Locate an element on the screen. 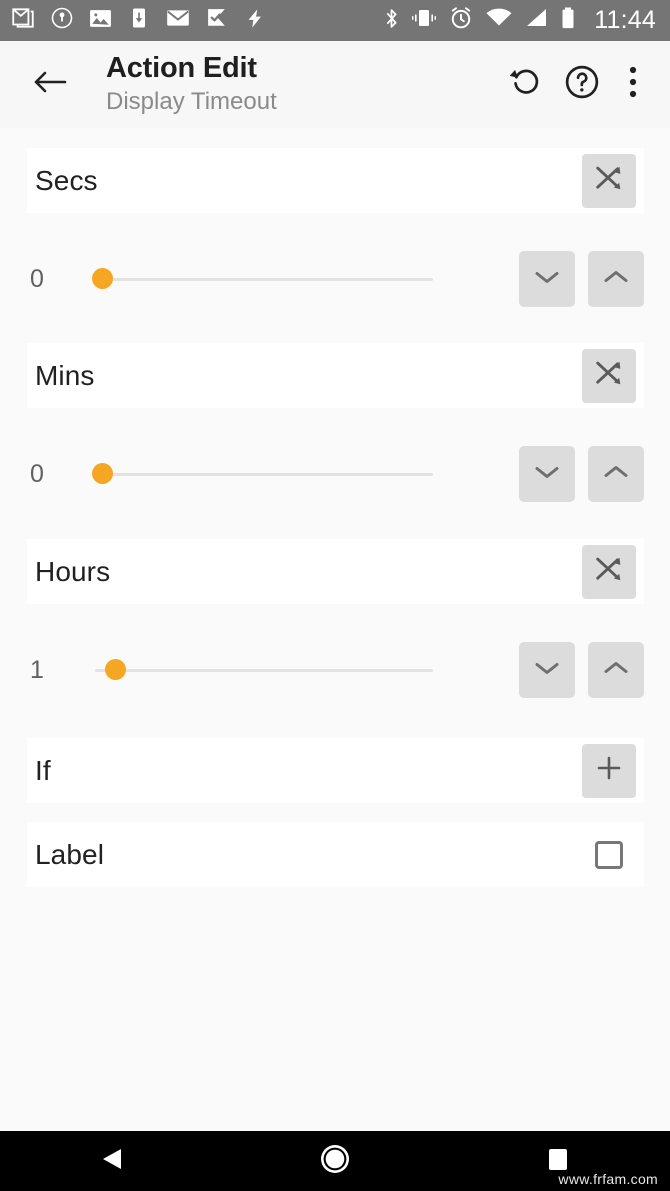 Image resolution: width=670 pixels, height=1191 pixels. slider-value-mins: 0 is located at coordinates (37, 473).